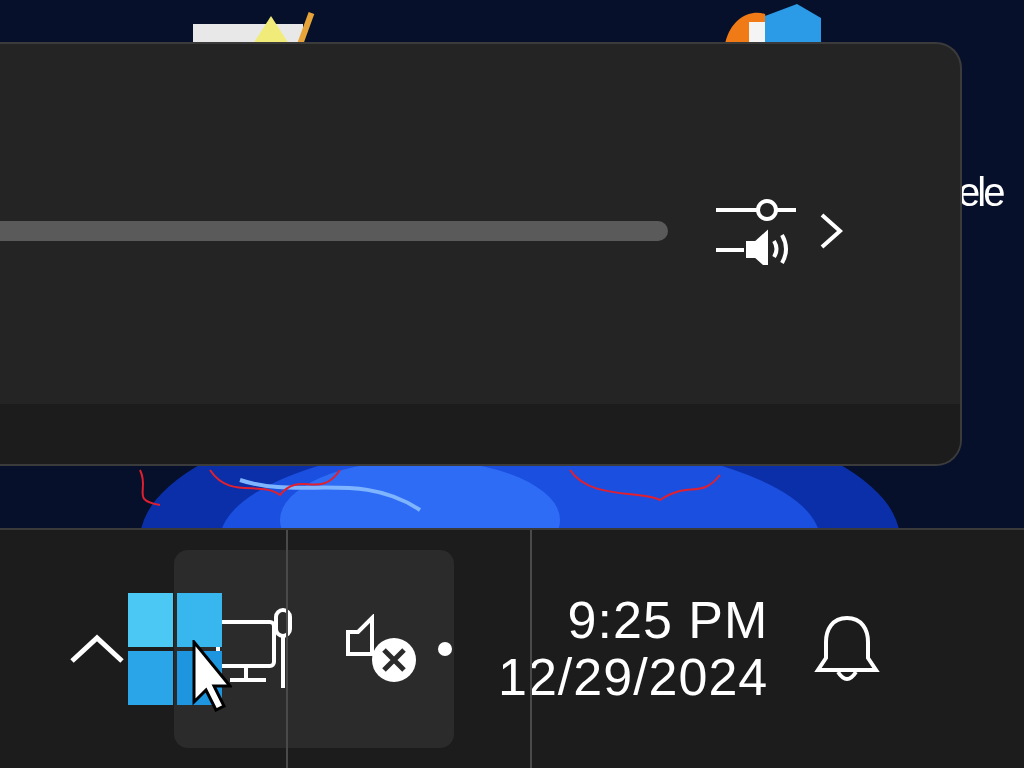 The width and height of the screenshot is (1024, 768). I want to click on clock-button: 9:25 PM 12/29/2024, so click(633, 649).